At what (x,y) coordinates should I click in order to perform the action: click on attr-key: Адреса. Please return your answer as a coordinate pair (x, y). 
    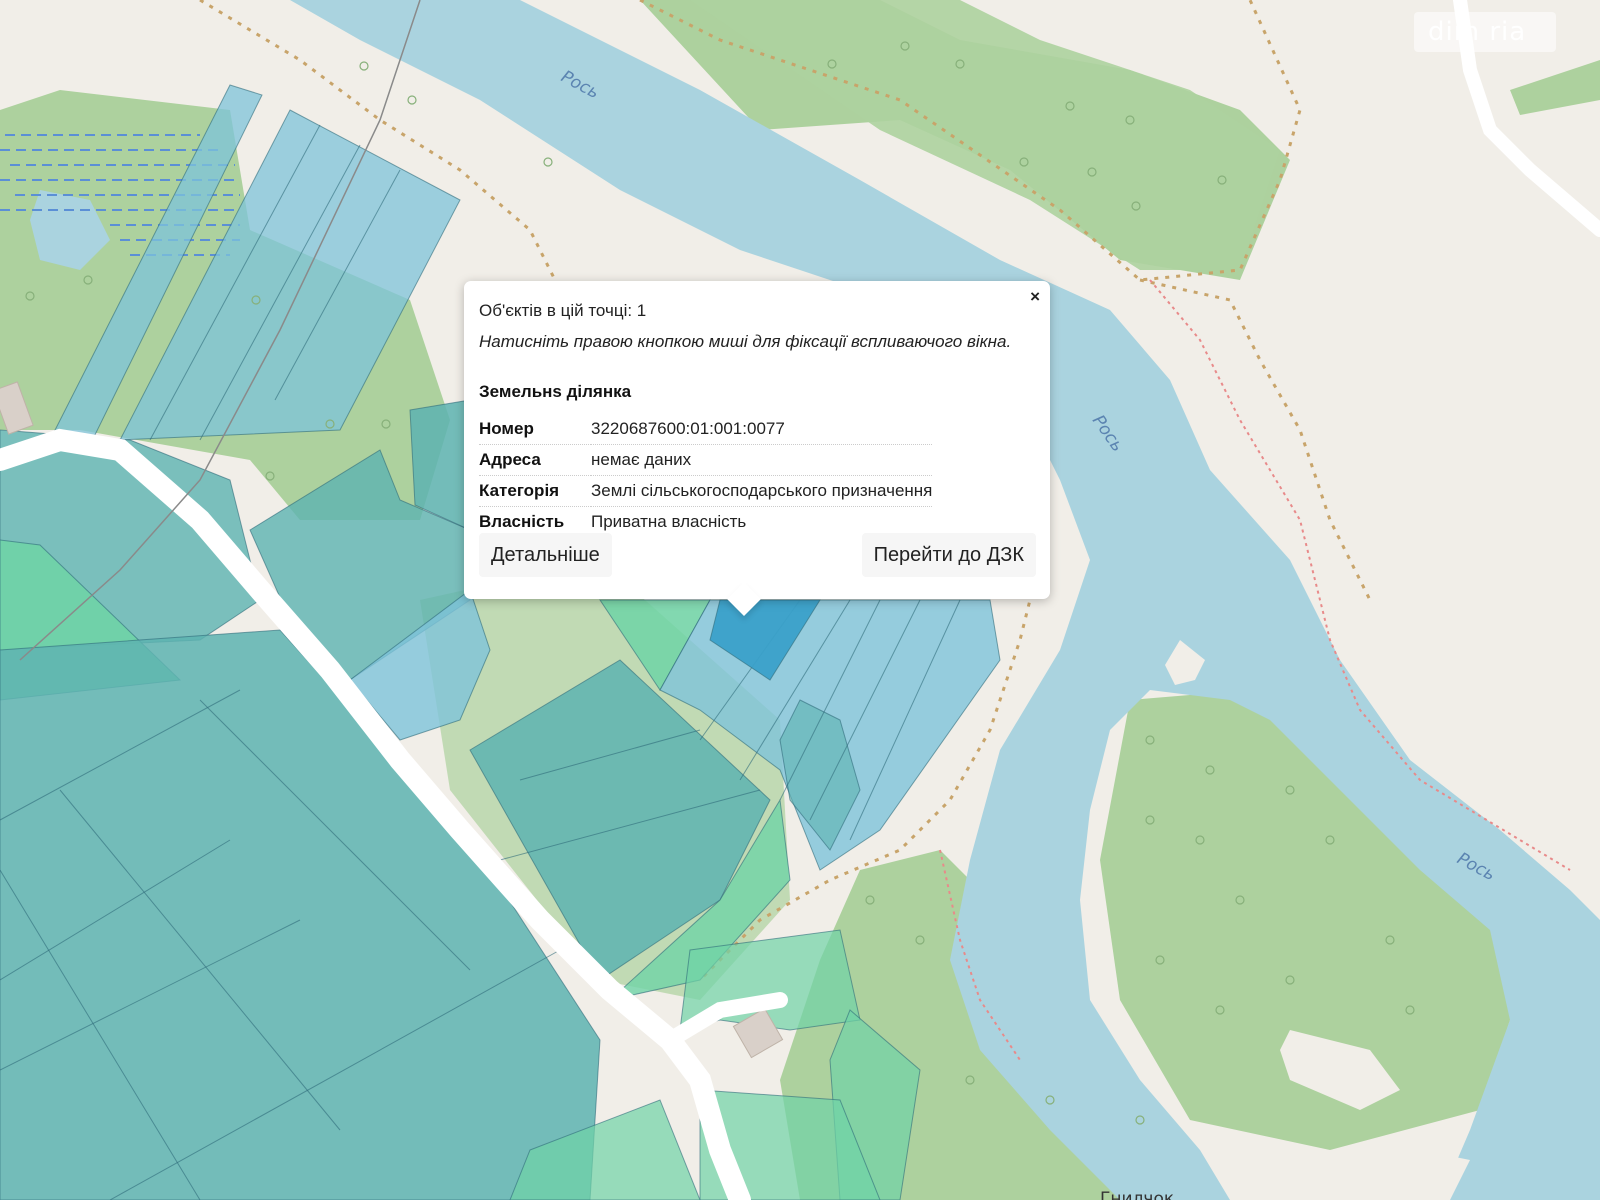
    Looking at the image, I should click on (535, 460).